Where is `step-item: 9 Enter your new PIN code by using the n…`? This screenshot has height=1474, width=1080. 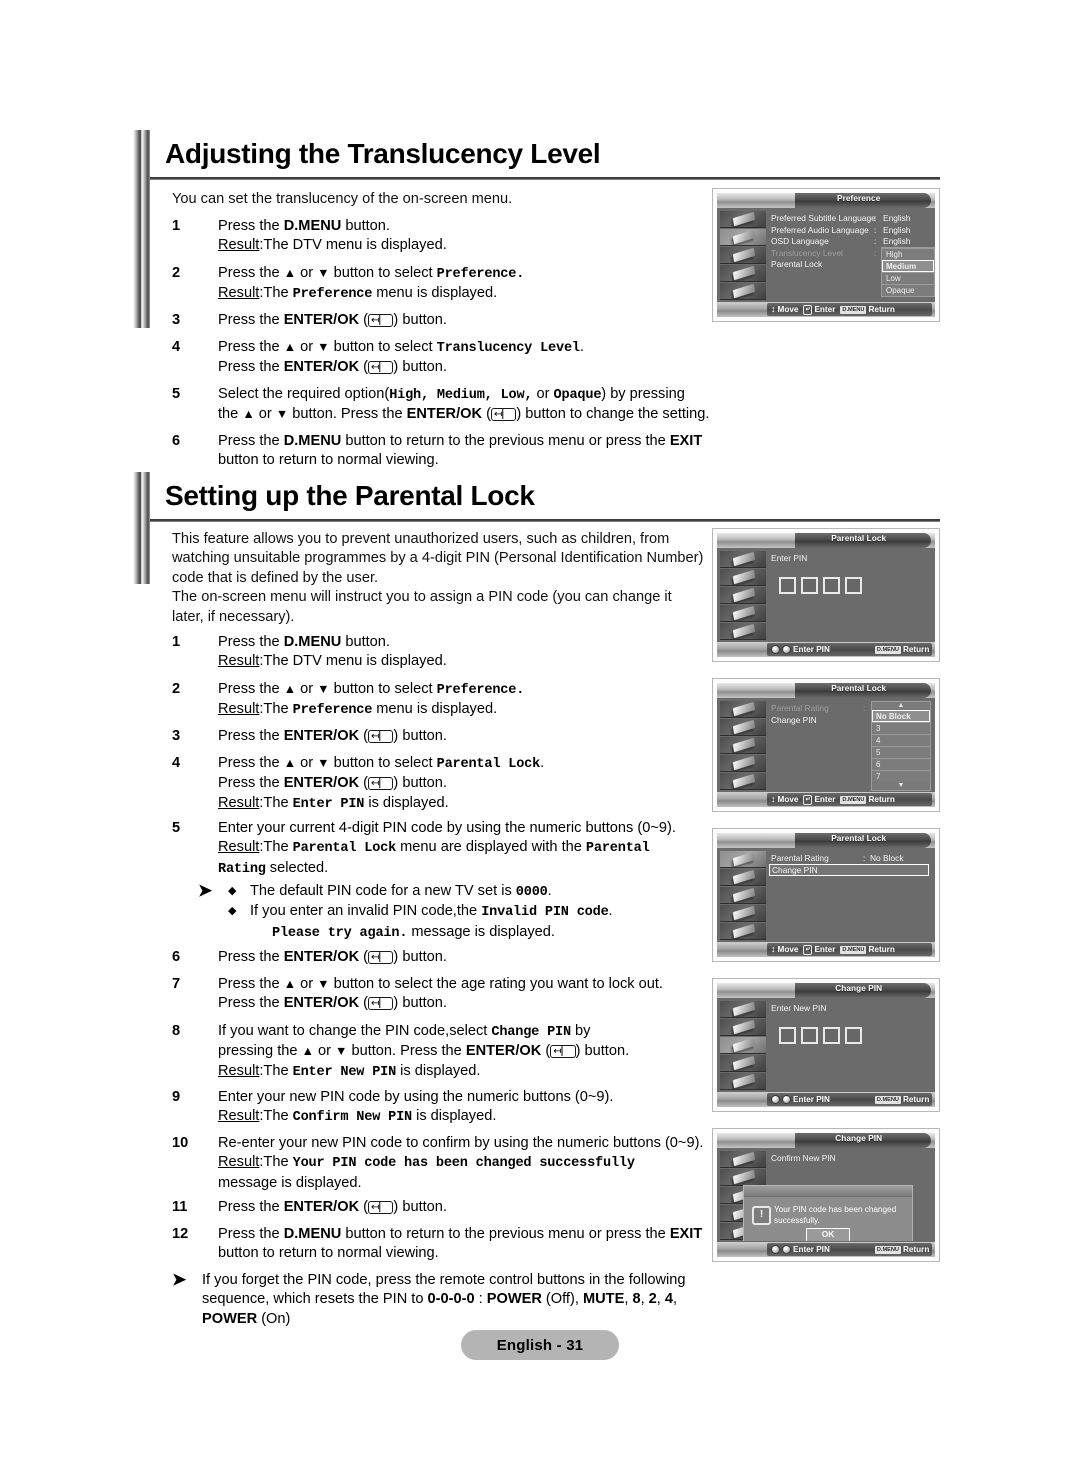 step-item: 9 Enter your new PIN code by using the n… is located at coordinates (447, 1108).